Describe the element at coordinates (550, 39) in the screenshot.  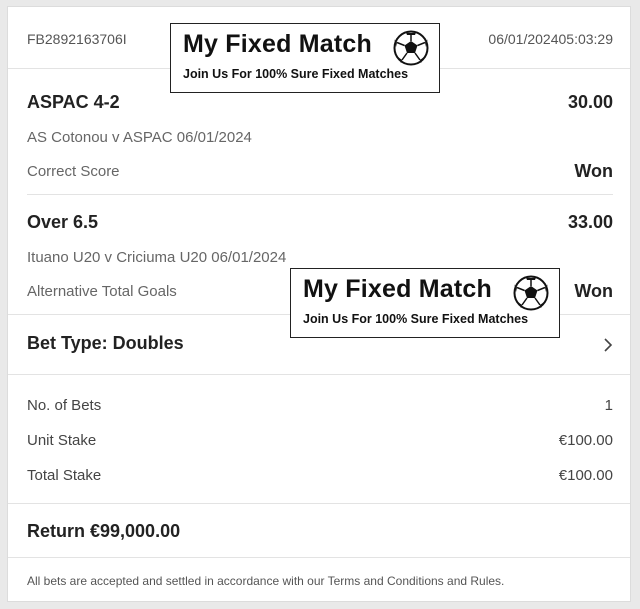
I see `bet-datetime: 06/01/202405:03:29` at that location.